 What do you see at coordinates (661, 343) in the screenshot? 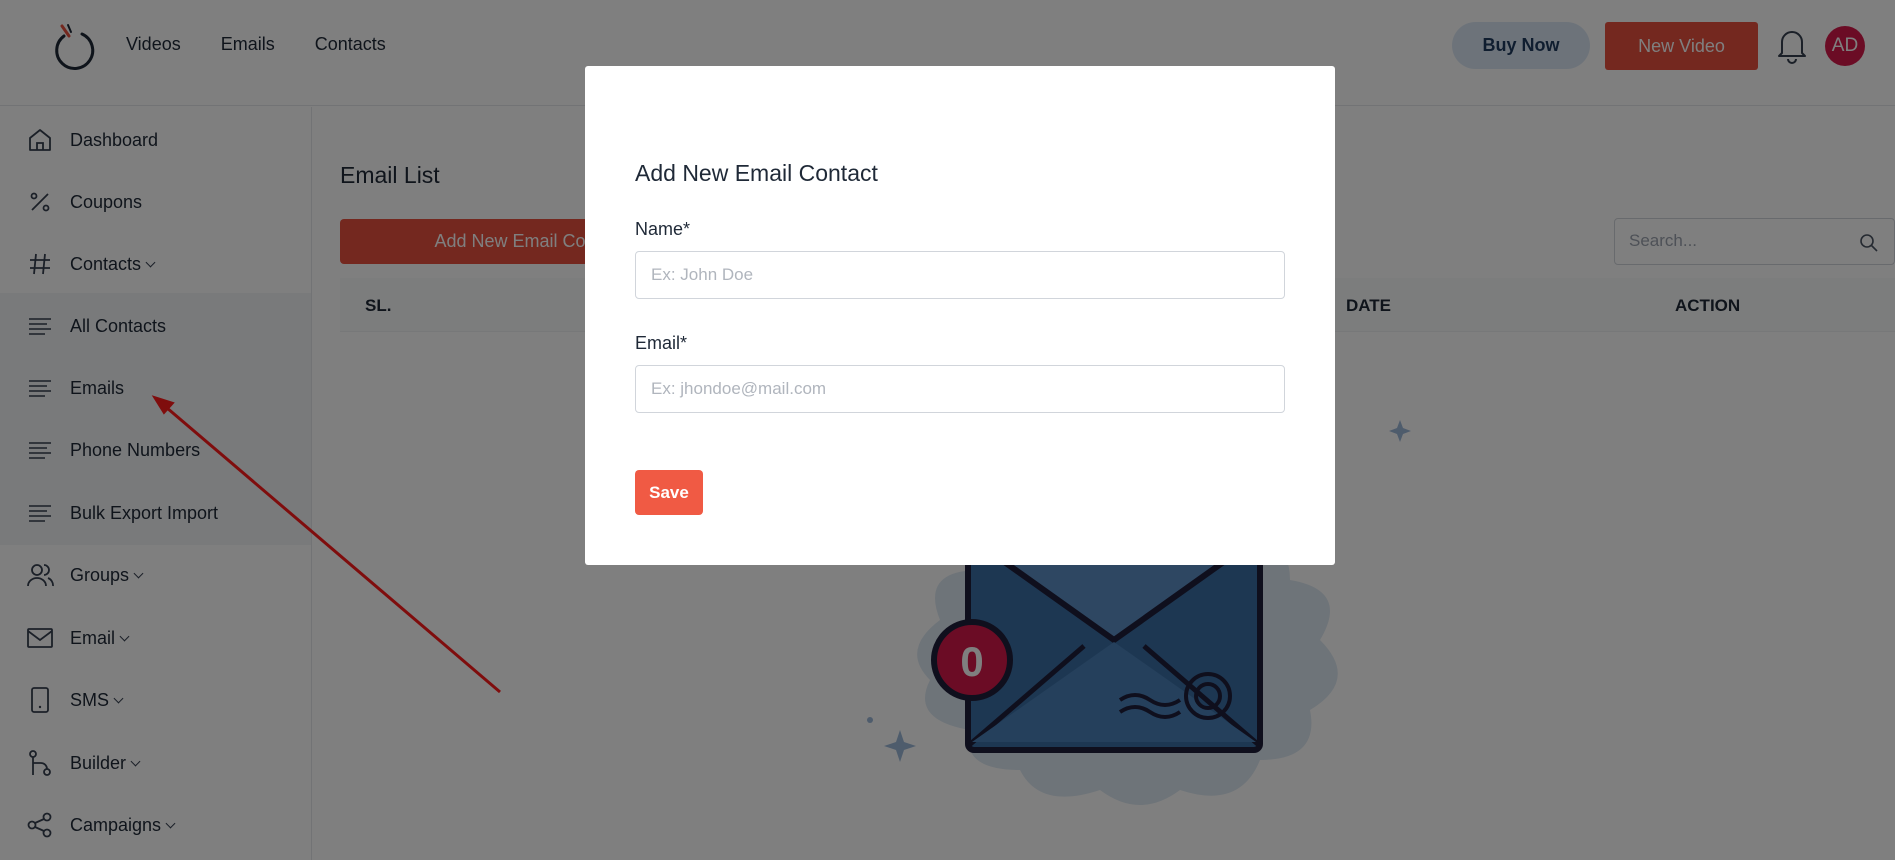
I see `email-label: Email*` at bounding box center [661, 343].